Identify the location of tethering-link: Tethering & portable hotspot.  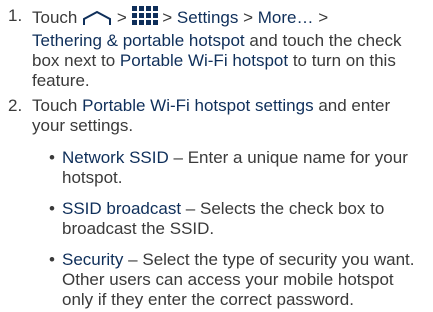
(138, 40).